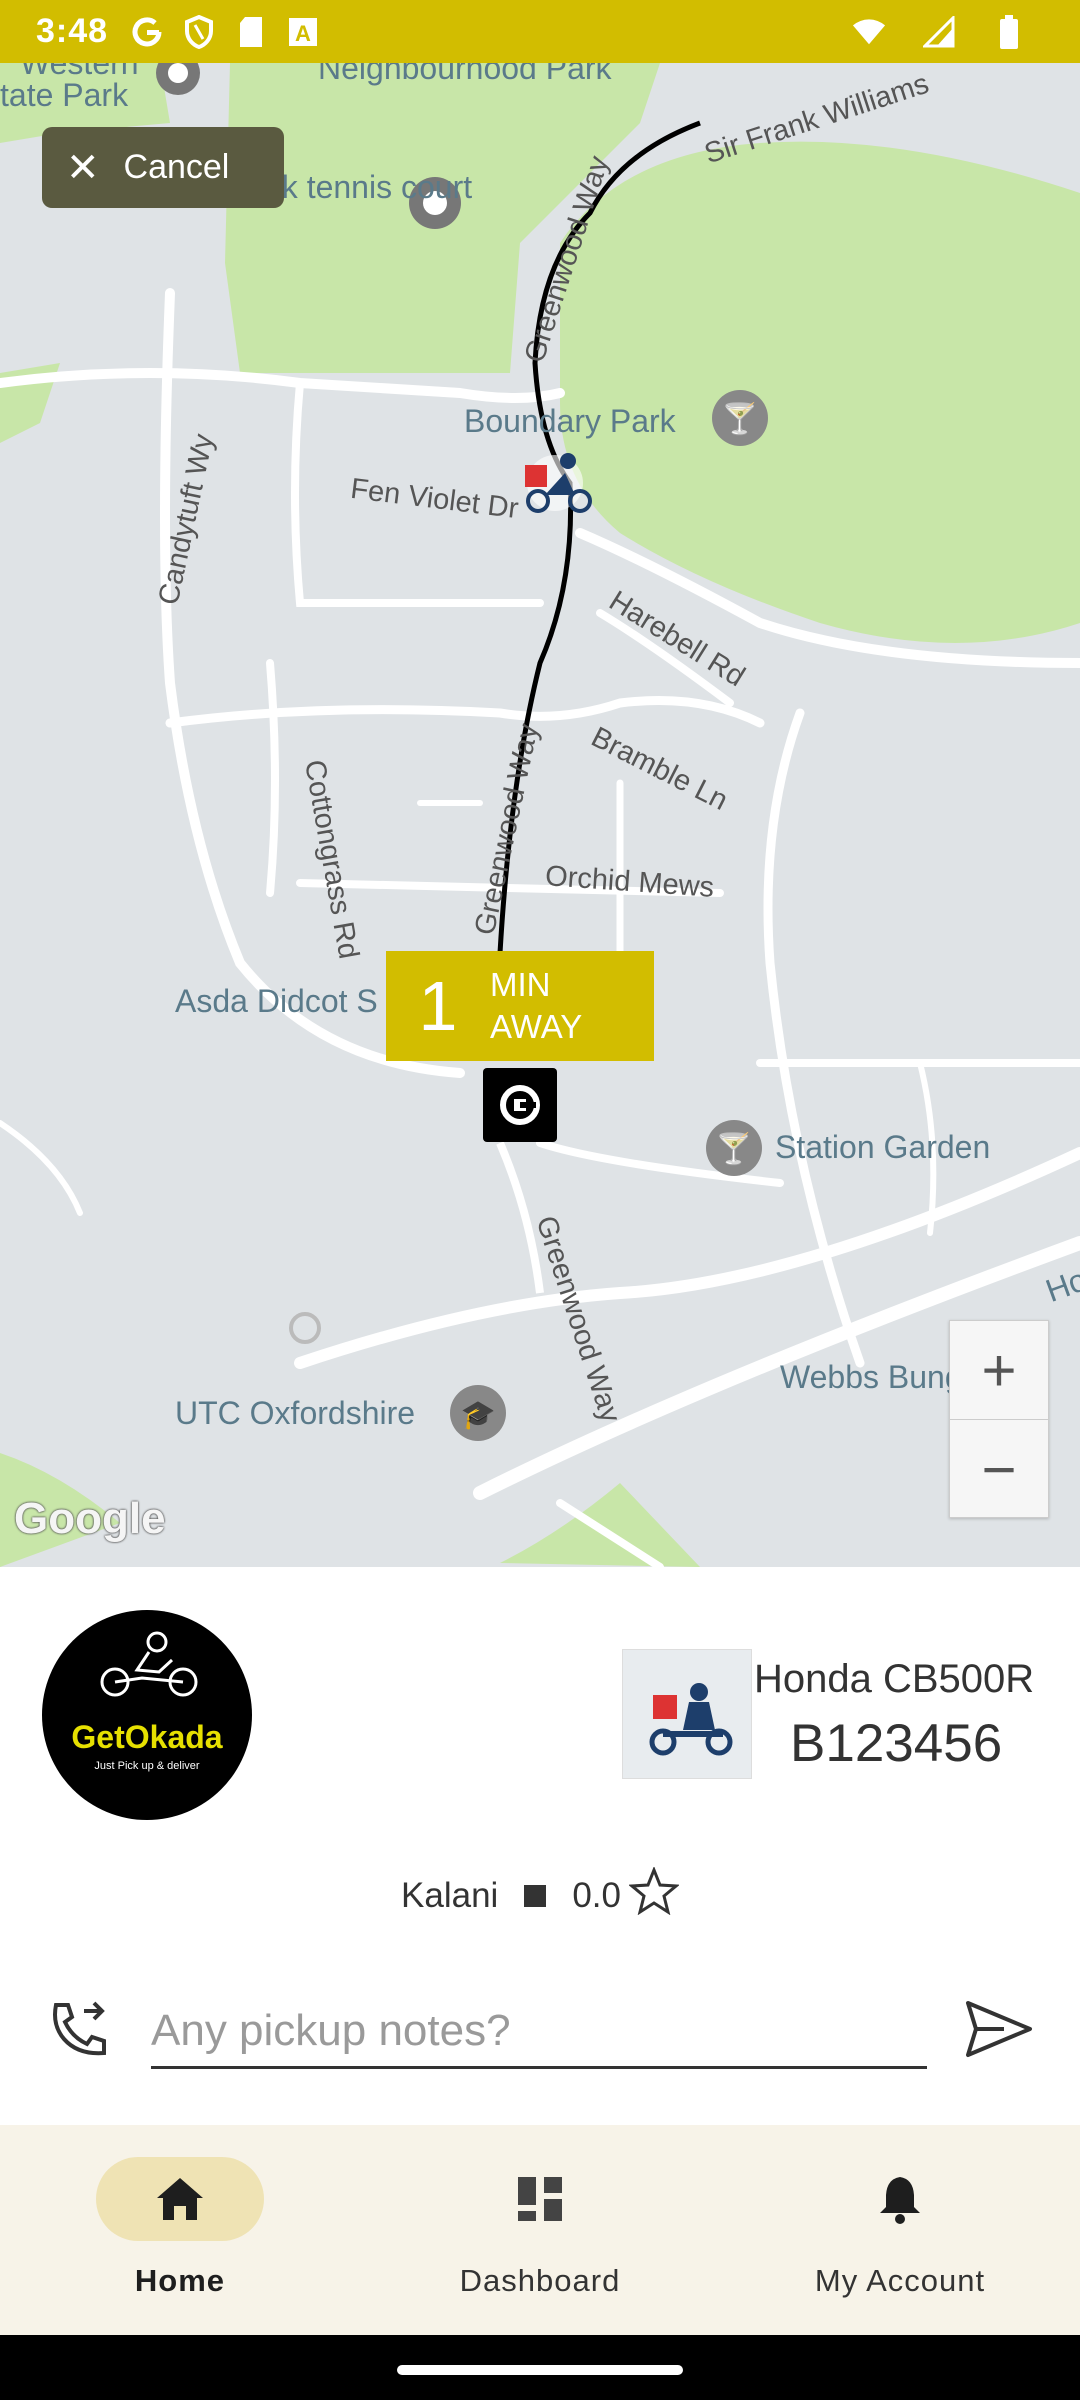 The width and height of the screenshot is (1080, 2400). I want to click on vehicle-thumbnail, so click(687, 1714).